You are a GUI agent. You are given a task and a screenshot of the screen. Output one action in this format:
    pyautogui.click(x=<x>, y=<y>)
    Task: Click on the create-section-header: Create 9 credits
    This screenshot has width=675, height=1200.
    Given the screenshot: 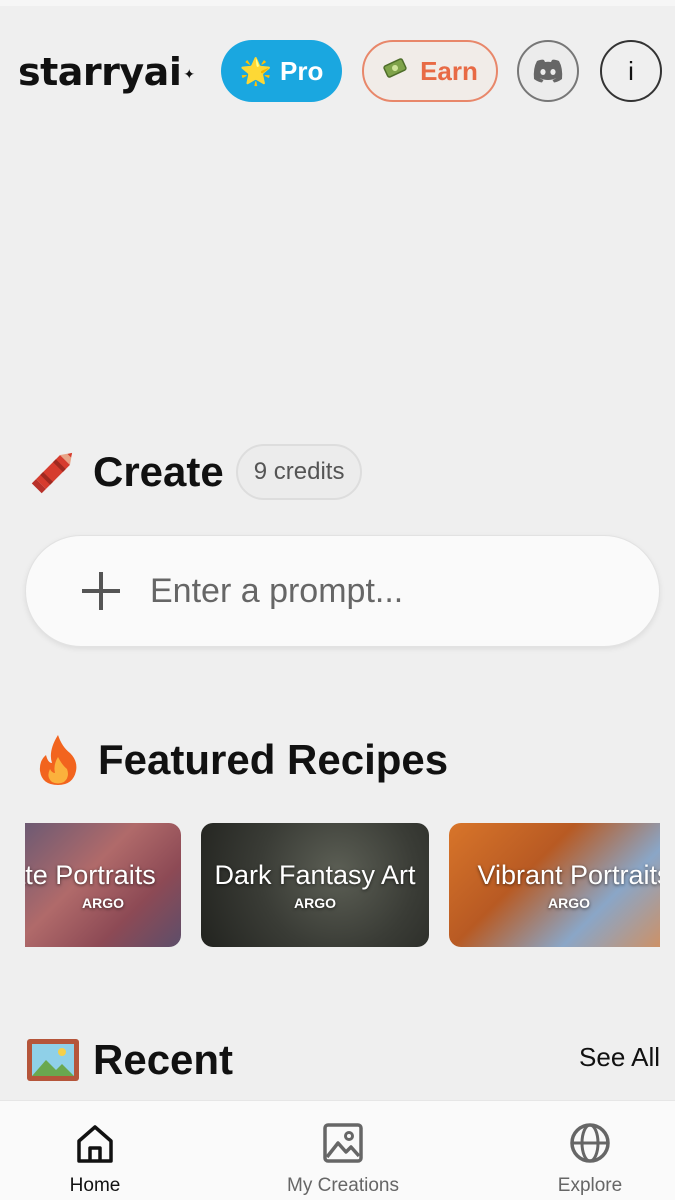 What is the action you would take?
    pyautogui.click(x=194, y=472)
    